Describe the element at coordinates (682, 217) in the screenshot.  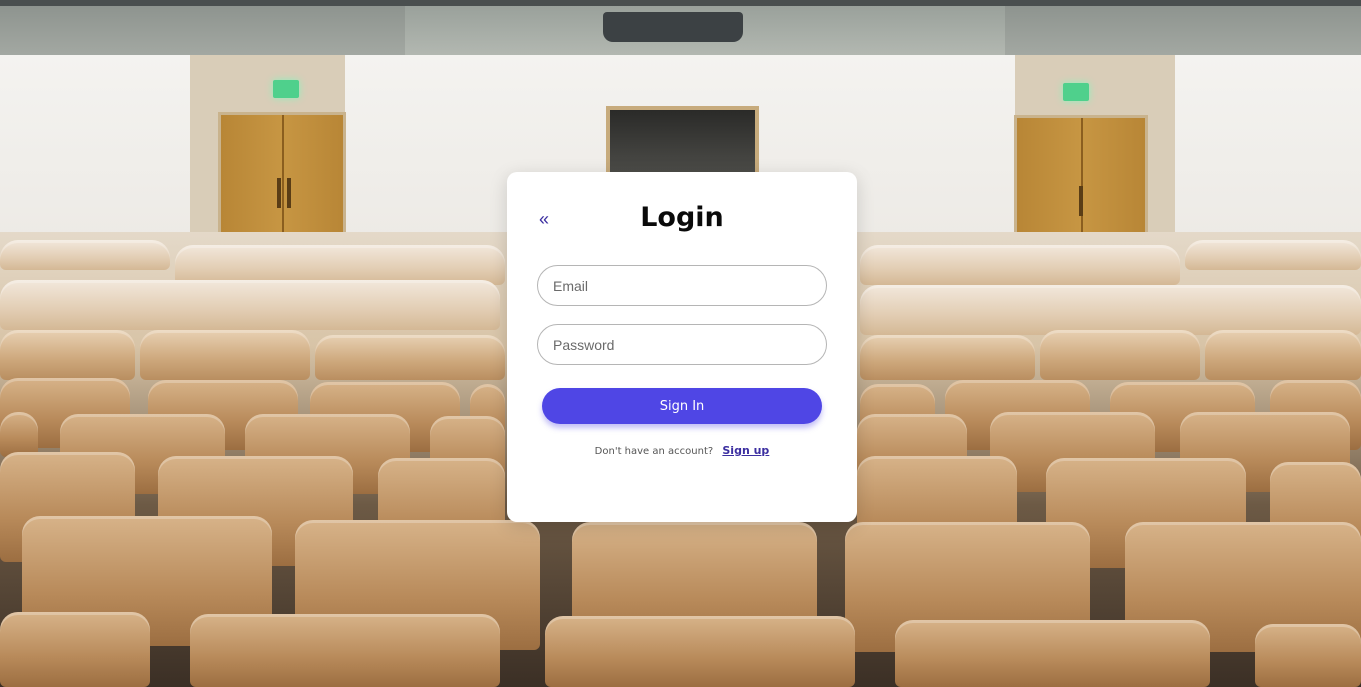
I see `page-title: Login` at that location.